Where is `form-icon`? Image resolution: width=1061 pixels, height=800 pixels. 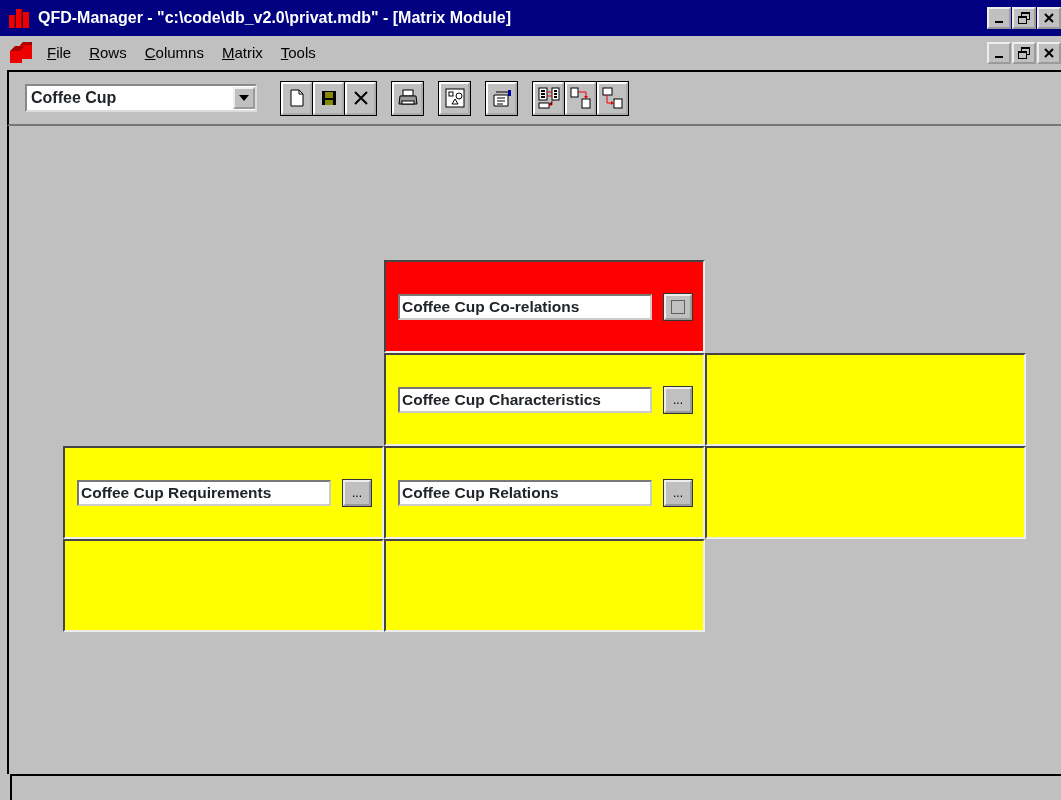
form-icon is located at coordinates (501, 98).